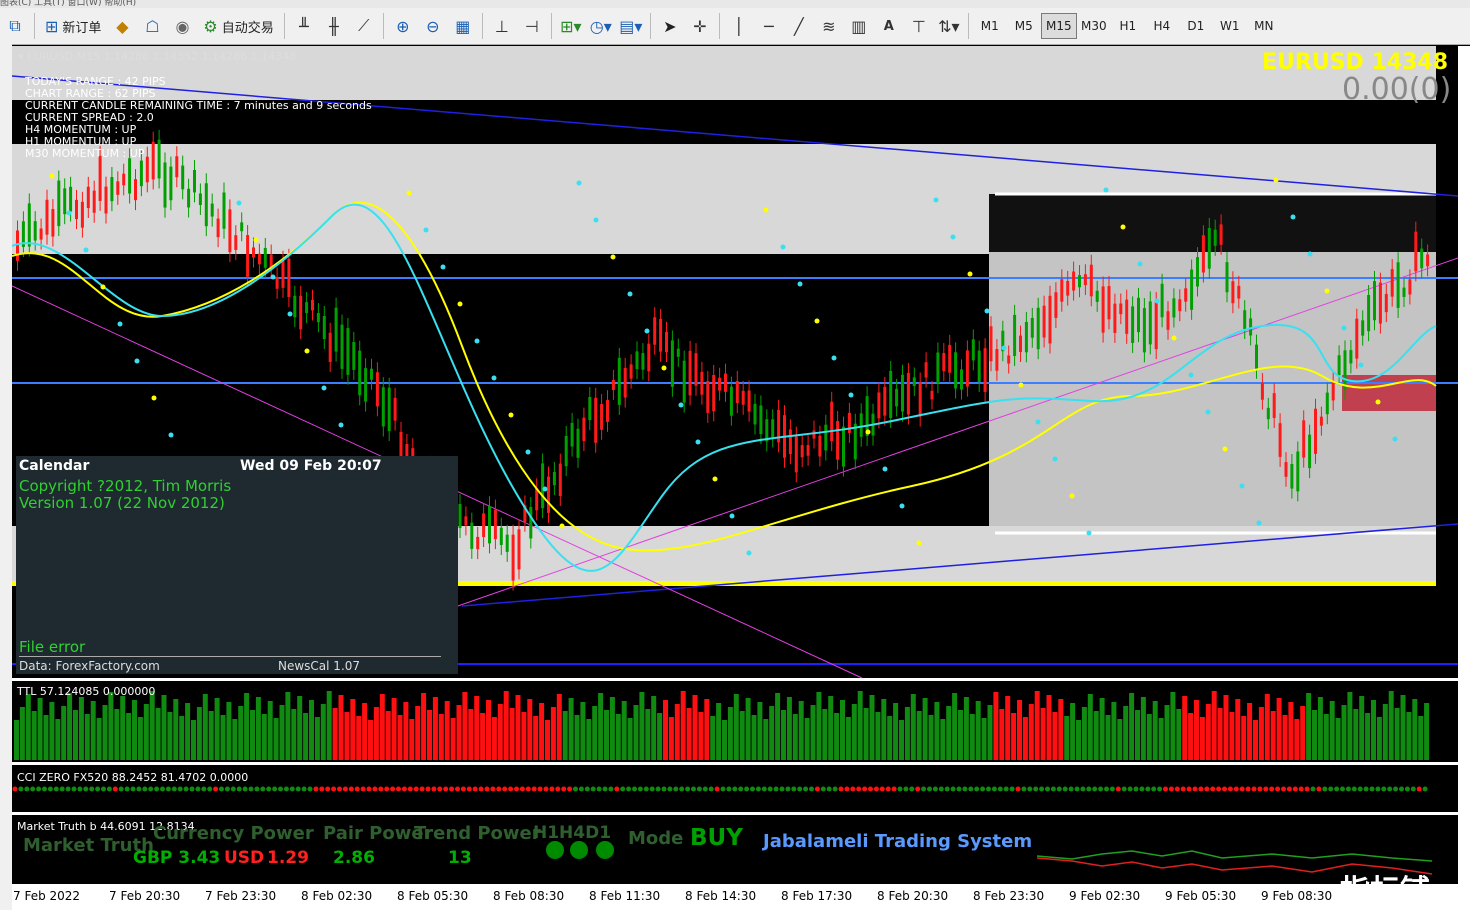 The image size is (1470, 910). Describe the element at coordinates (700, 26) in the screenshot. I see `crosshair-icon: ✛` at that location.